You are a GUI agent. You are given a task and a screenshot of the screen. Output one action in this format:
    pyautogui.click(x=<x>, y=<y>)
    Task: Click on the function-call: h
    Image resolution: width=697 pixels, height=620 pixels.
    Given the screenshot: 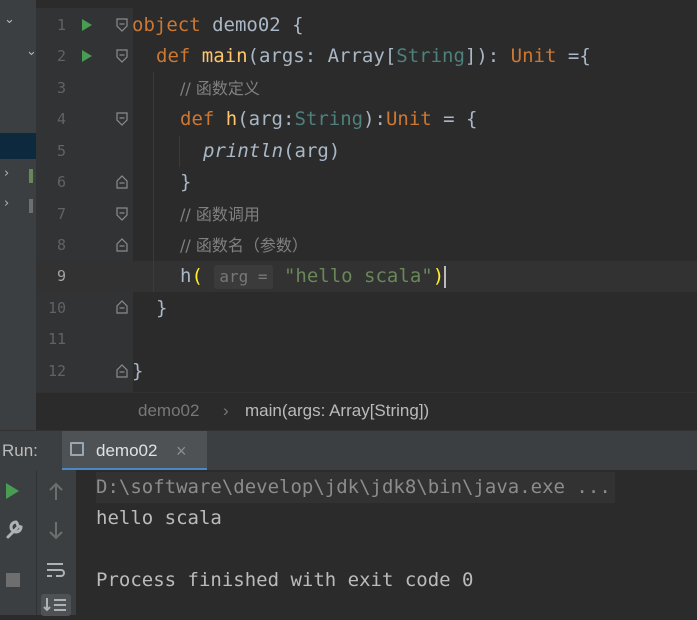 What is the action you would take?
    pyautogui.click(x=186, y=276)
    